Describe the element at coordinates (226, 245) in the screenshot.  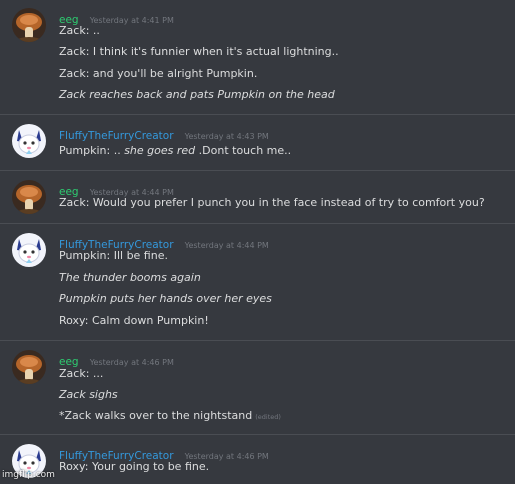
I see `timestamp: Yesterday at 4:44 PM` at that location.